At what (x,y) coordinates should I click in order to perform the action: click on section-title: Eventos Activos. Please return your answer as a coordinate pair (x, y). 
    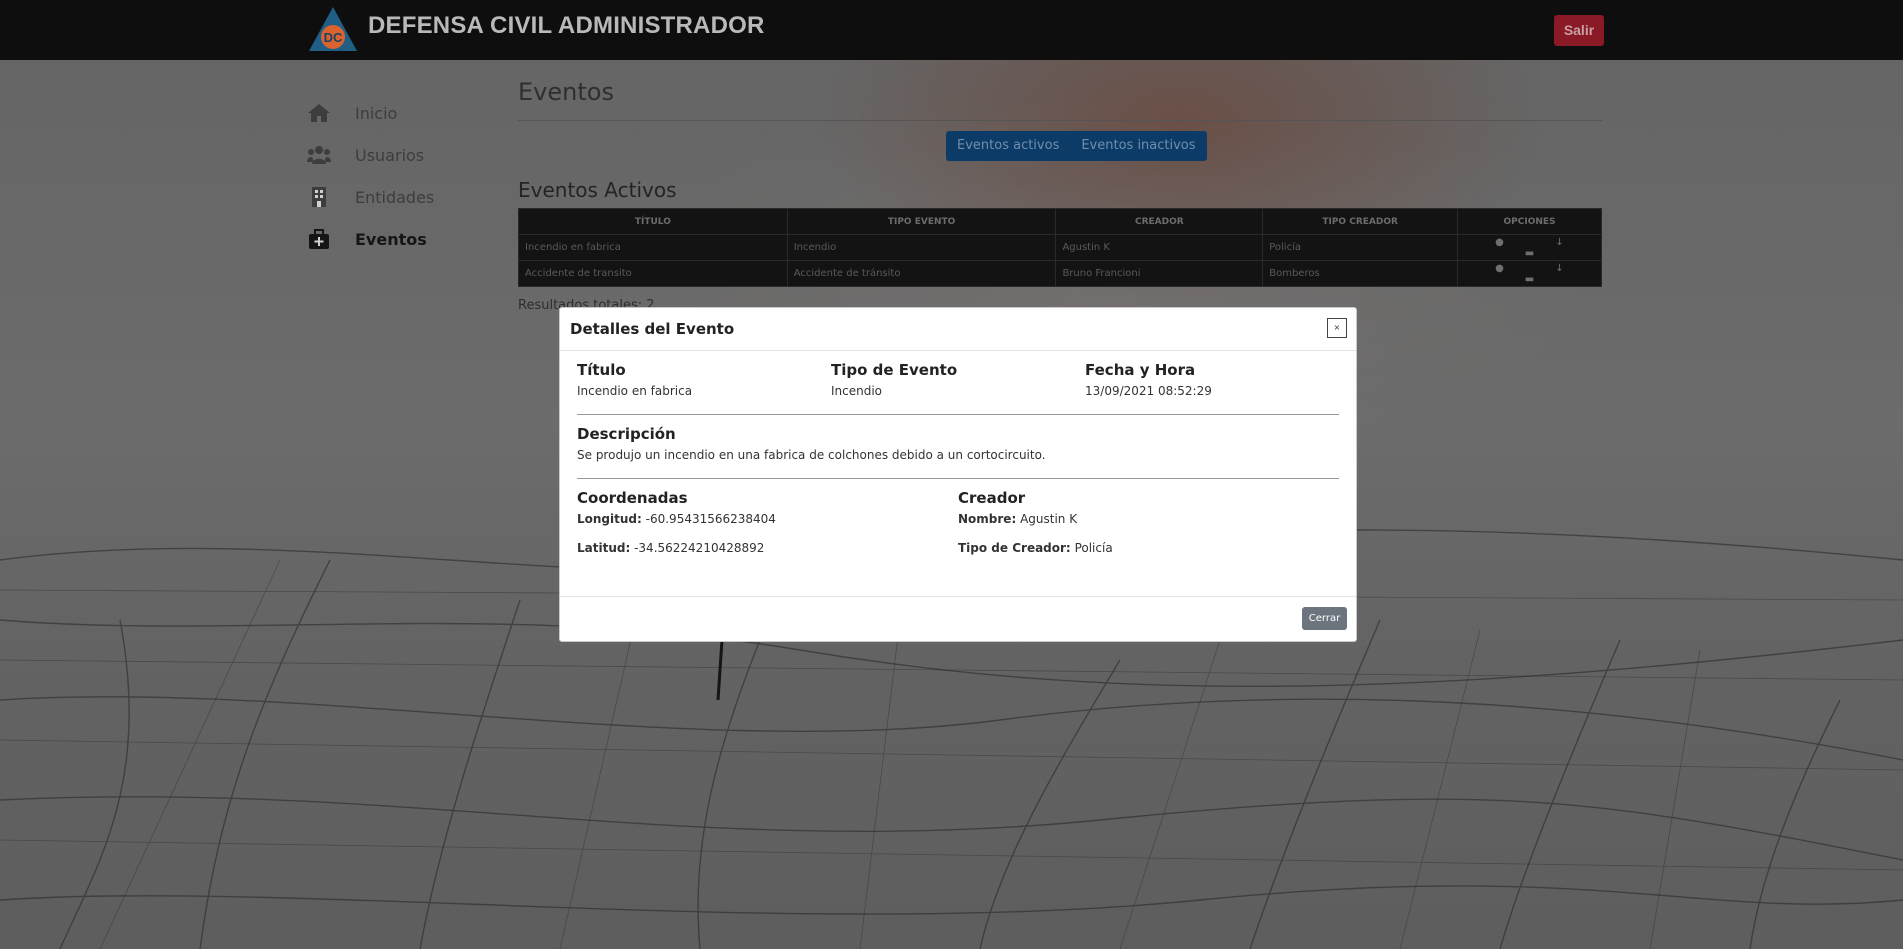
    Looking at the image, I should click on (597, 190).